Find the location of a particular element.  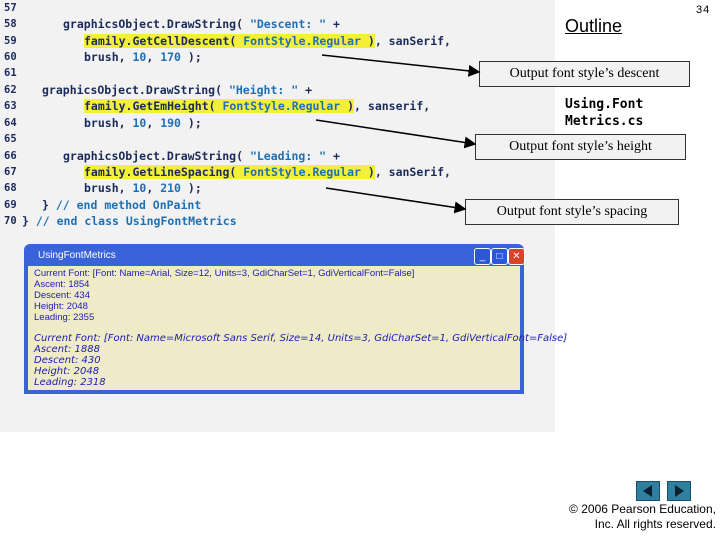

callout-arrows is located at coordinates (398, 134).